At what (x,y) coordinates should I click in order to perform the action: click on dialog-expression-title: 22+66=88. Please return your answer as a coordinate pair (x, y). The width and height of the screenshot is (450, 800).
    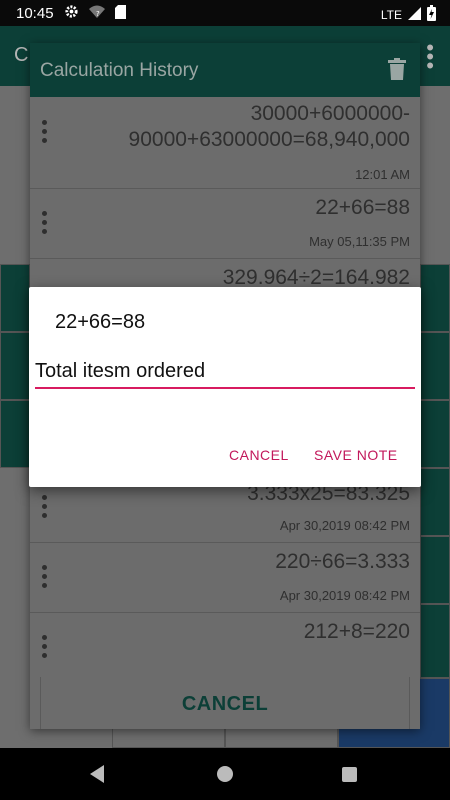
    Looking at the image, I should click on (100, 322).